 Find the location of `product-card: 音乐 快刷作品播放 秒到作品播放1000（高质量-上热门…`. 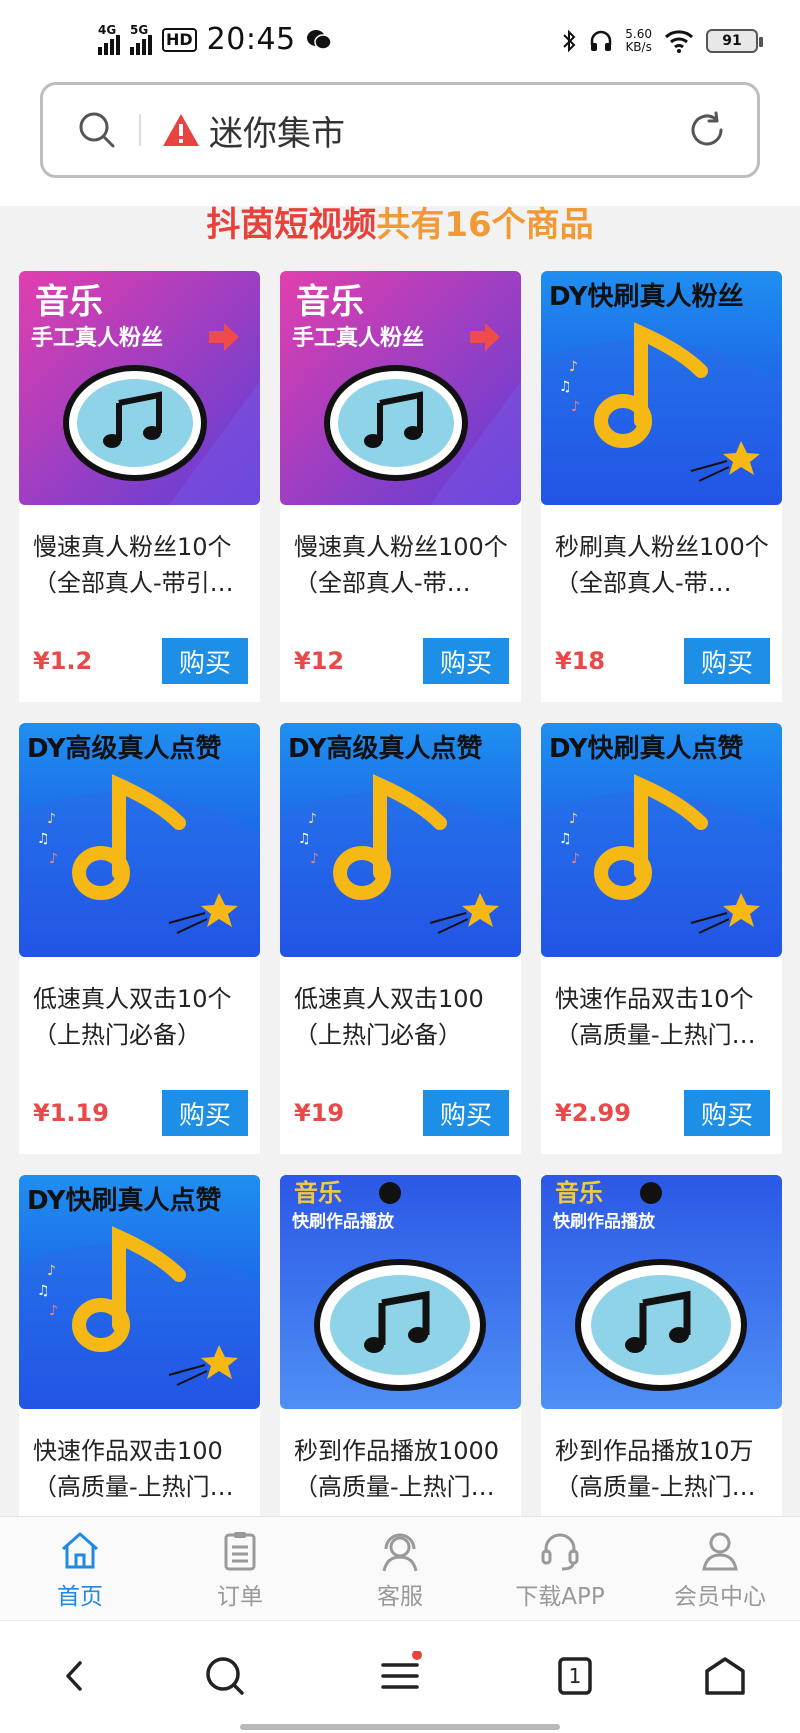

product-card: 音乐 快刷作品播放 秒到作品播放1000（高质量-上热门… is located at coordinates (400, 1345).